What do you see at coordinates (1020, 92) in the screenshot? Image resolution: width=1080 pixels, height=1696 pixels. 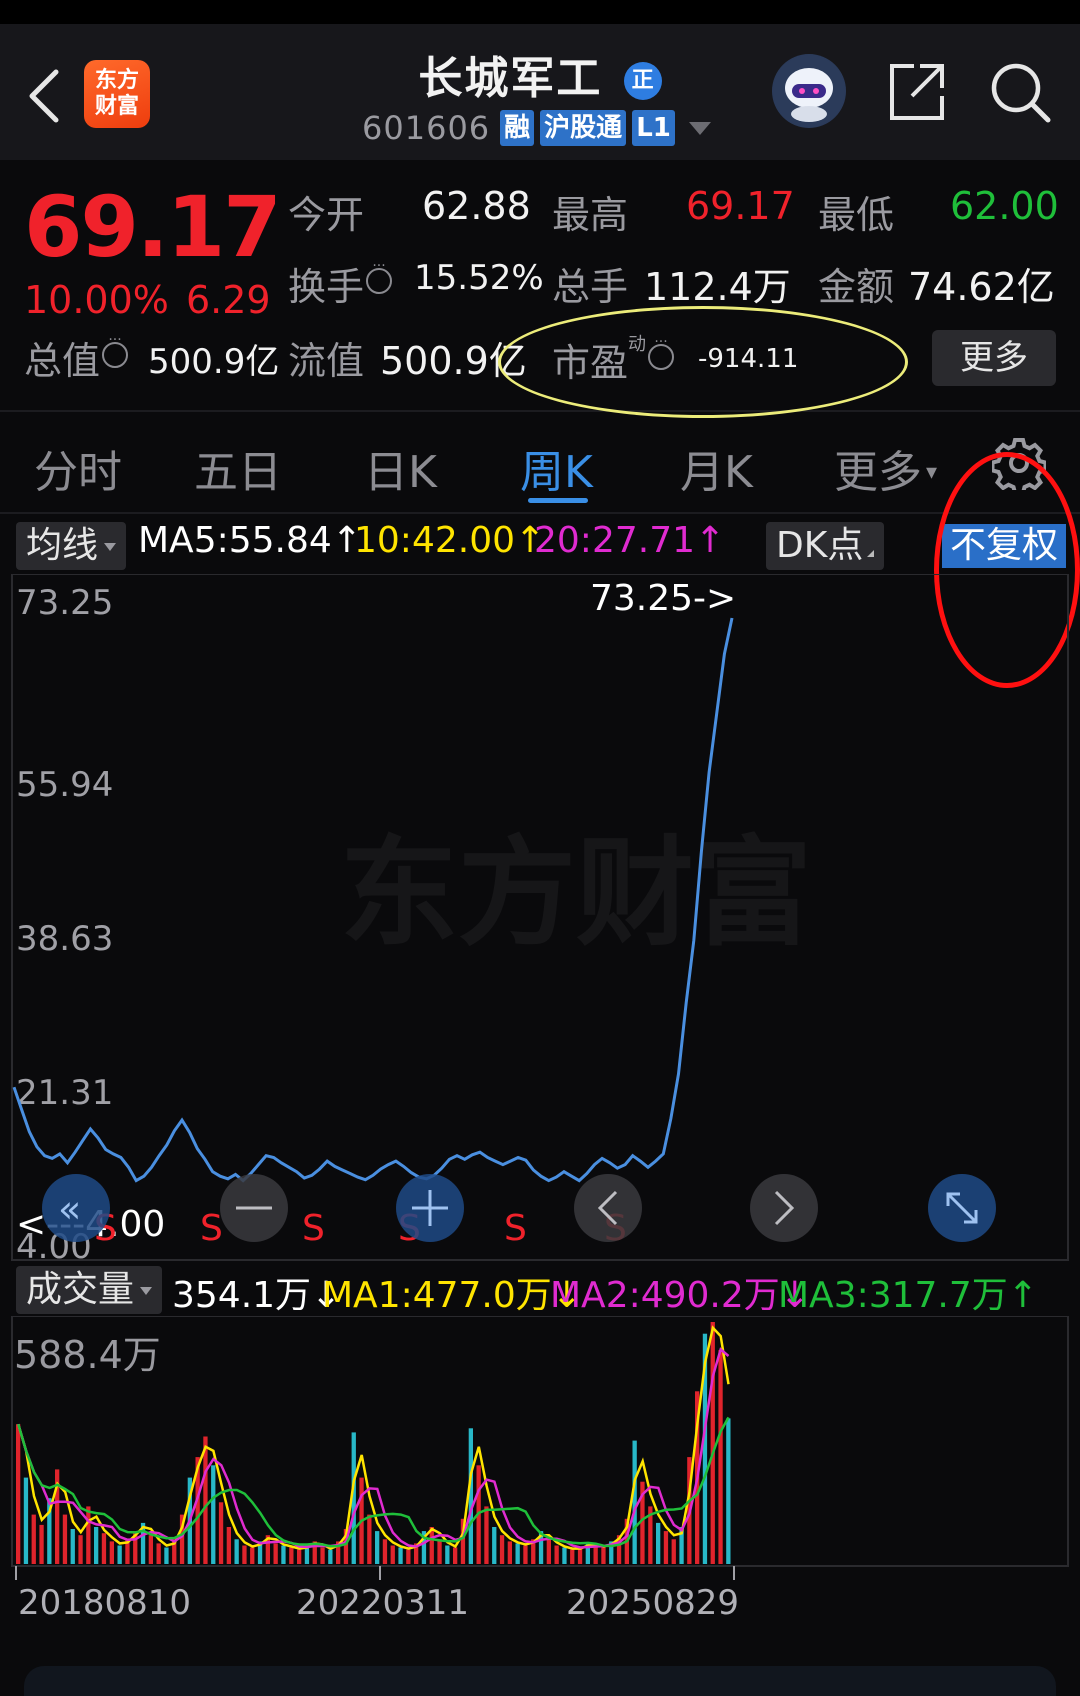 I see `search-icon` at bounding box center [1020, 92].